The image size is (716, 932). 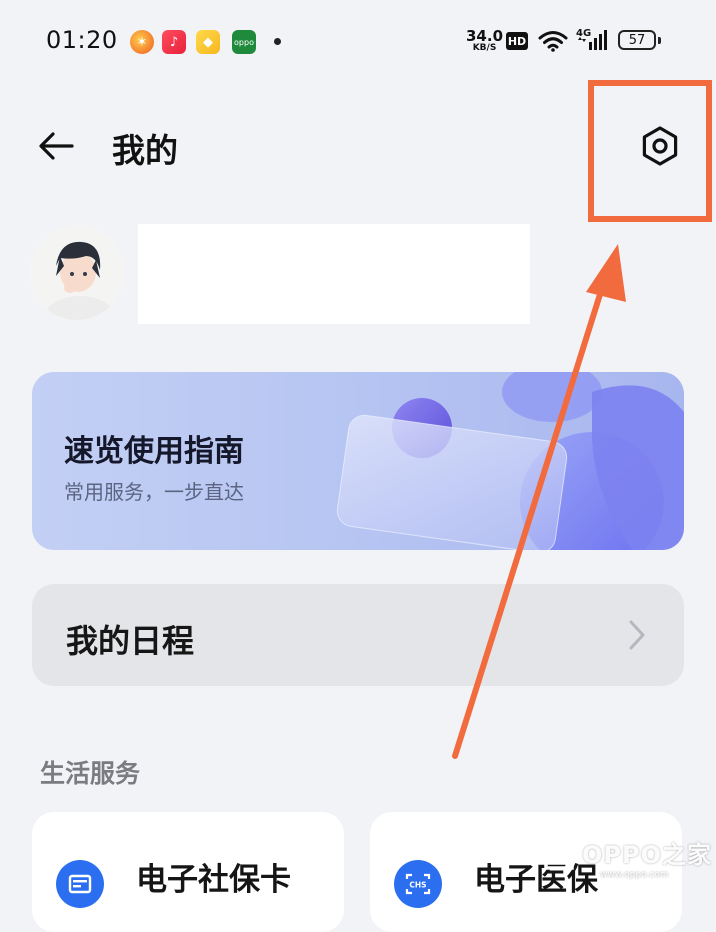 What do you see at coordinates (559, 852) in the screenshot?
I see `house-logo-icon` at bounding box center [559, 852].